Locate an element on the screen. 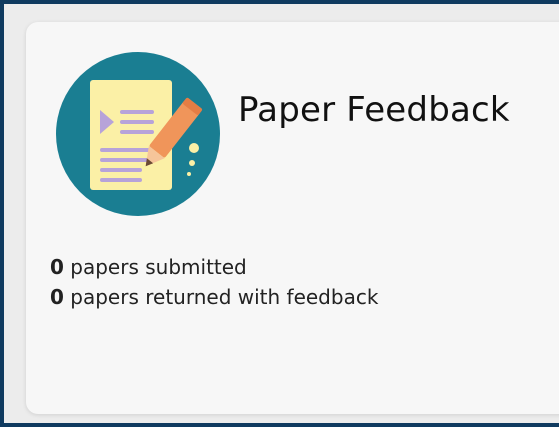 Image resolution: width=559 pixels, height=427 pixels. stat-papers-submitted: 0 papers submitted is located at coordinates (214, 267).